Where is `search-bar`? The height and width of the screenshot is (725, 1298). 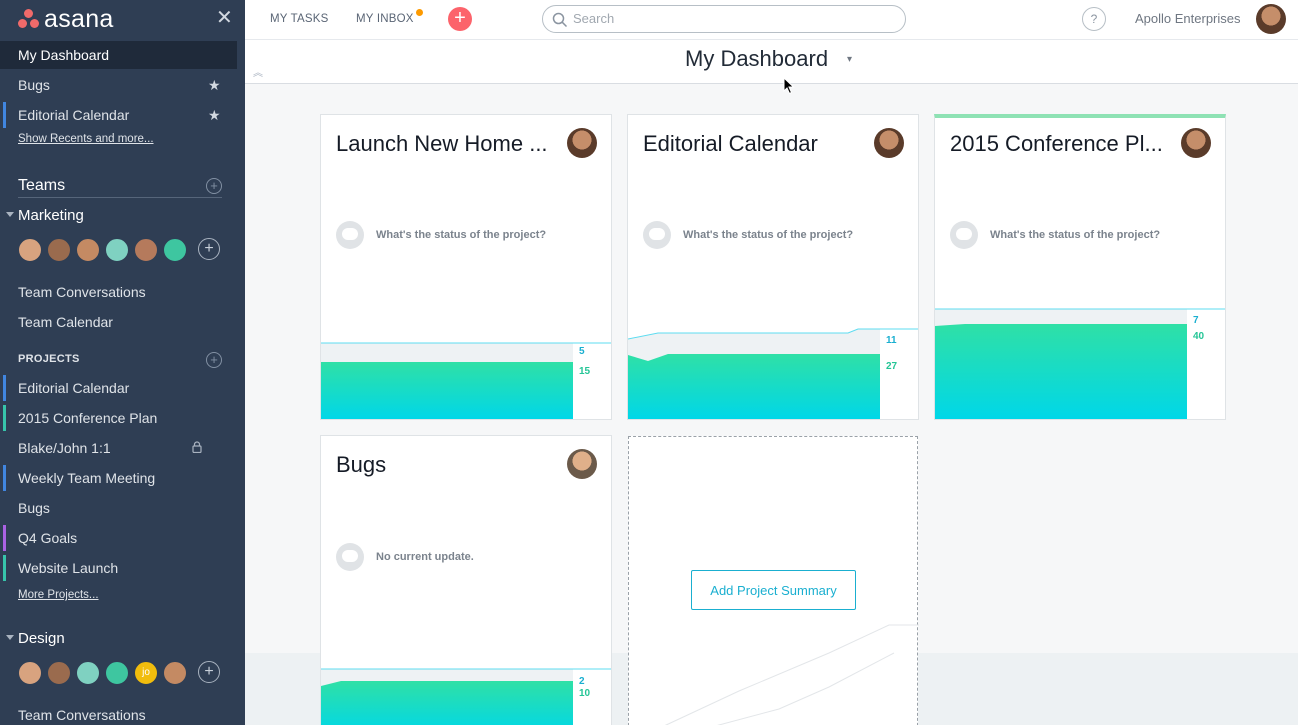 search-bar is located at coordinates (724, 19).